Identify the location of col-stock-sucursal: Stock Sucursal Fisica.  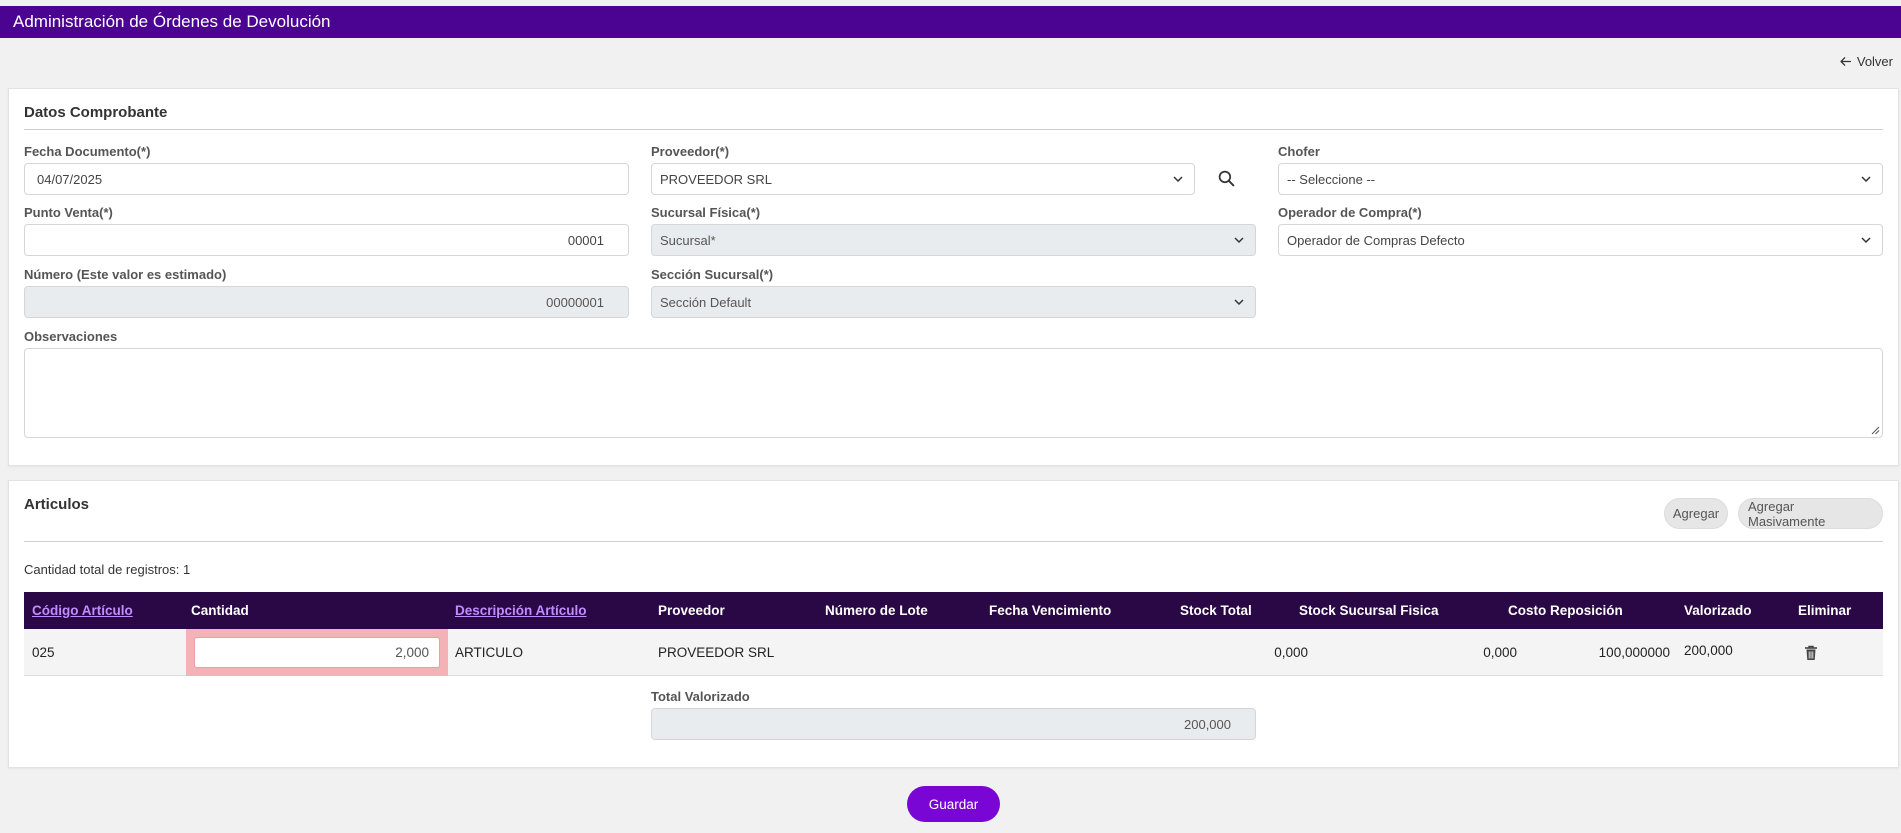
(1369, 610).